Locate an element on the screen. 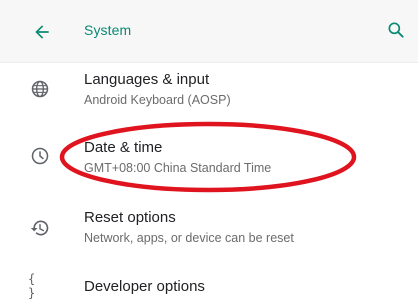 This screenshot has width=418, height=306. item-summary: Android Keyboard (AOSP) is located at coordinates (157, 100).